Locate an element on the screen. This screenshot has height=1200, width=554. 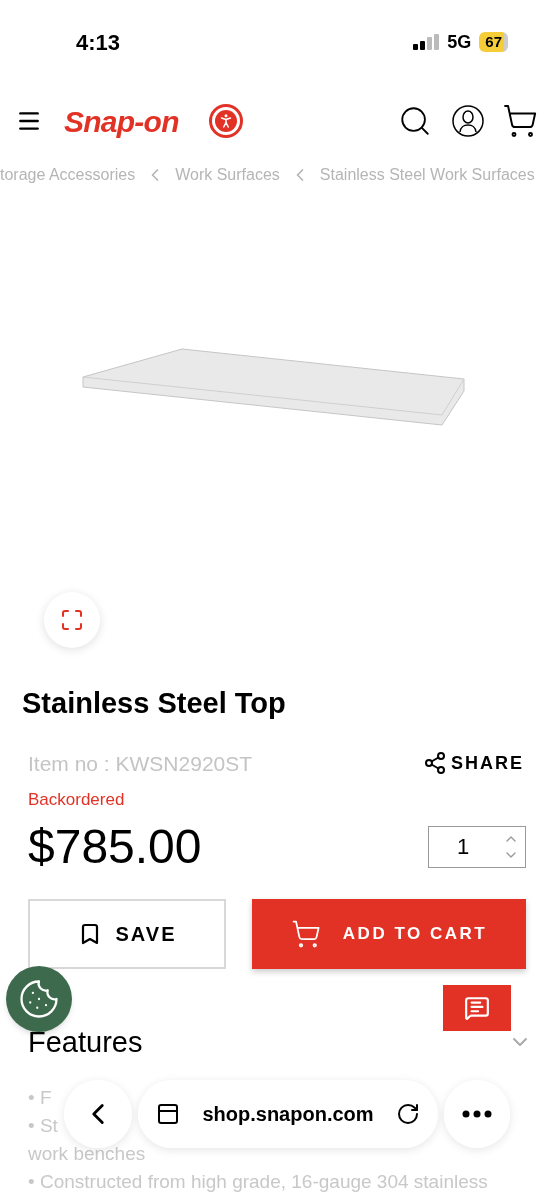
search-icon is located at coordinates (415, 121).